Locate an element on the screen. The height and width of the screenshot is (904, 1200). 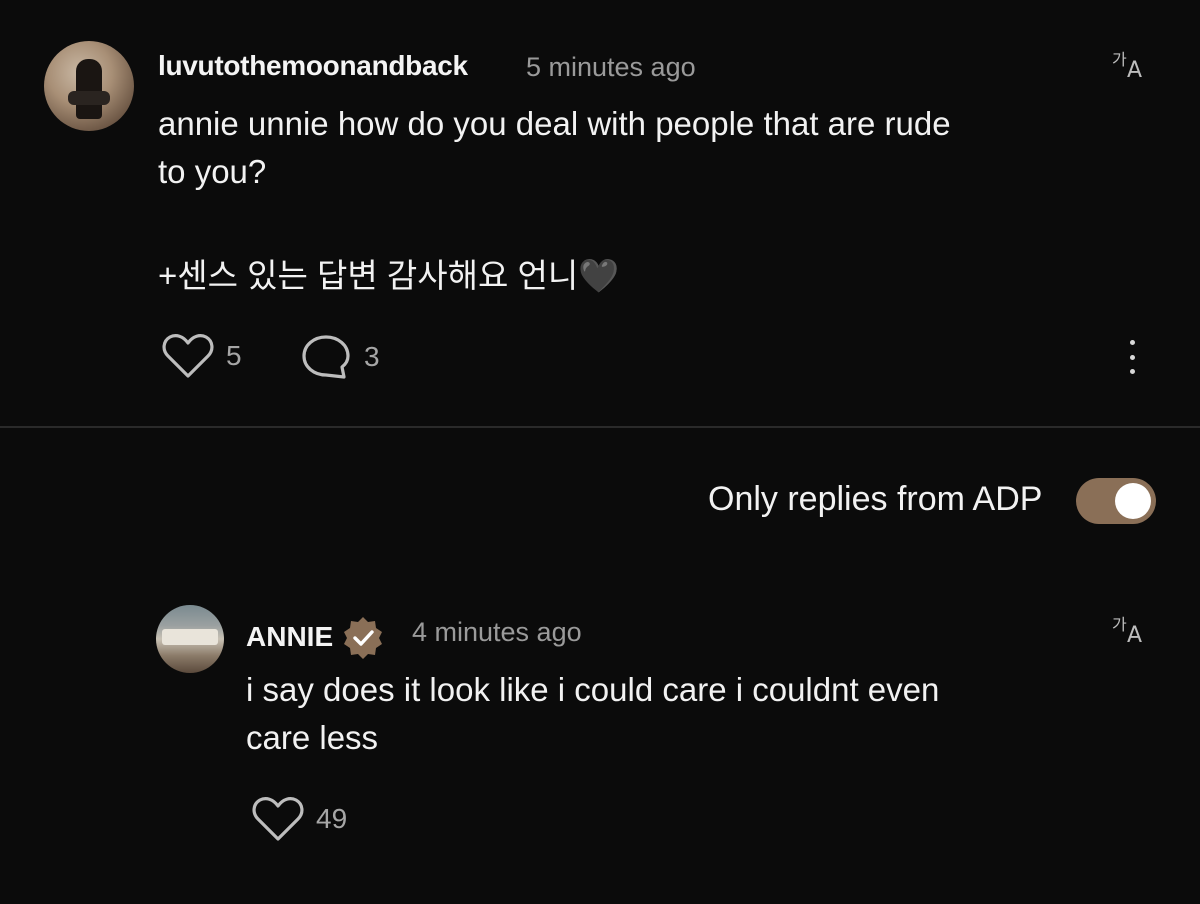
reply-author: ANNIE is located at coordinates (315, 637).